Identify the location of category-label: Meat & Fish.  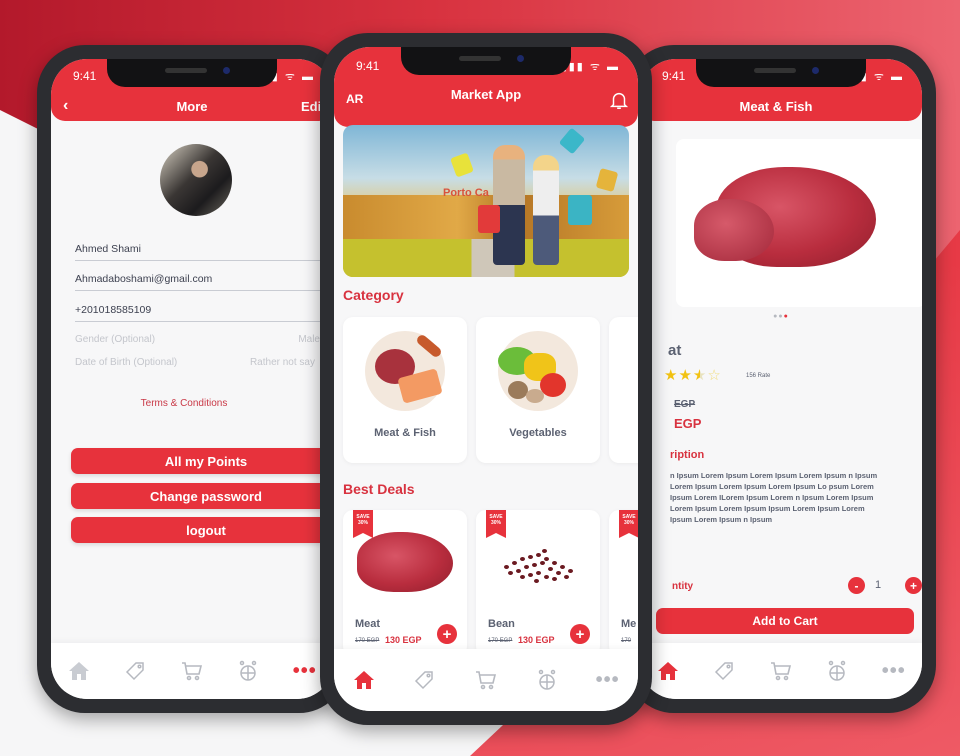
(405, 433).